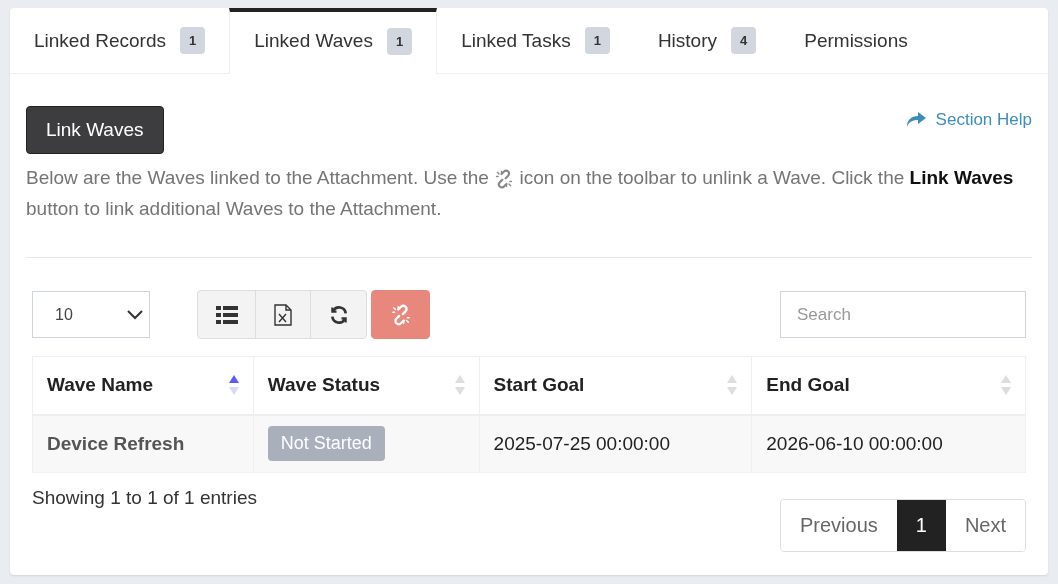  What do you see at coordinates (326, 444) in the screenshot?
I see `status-badge: Not Started` at bounding box center [326, 444].